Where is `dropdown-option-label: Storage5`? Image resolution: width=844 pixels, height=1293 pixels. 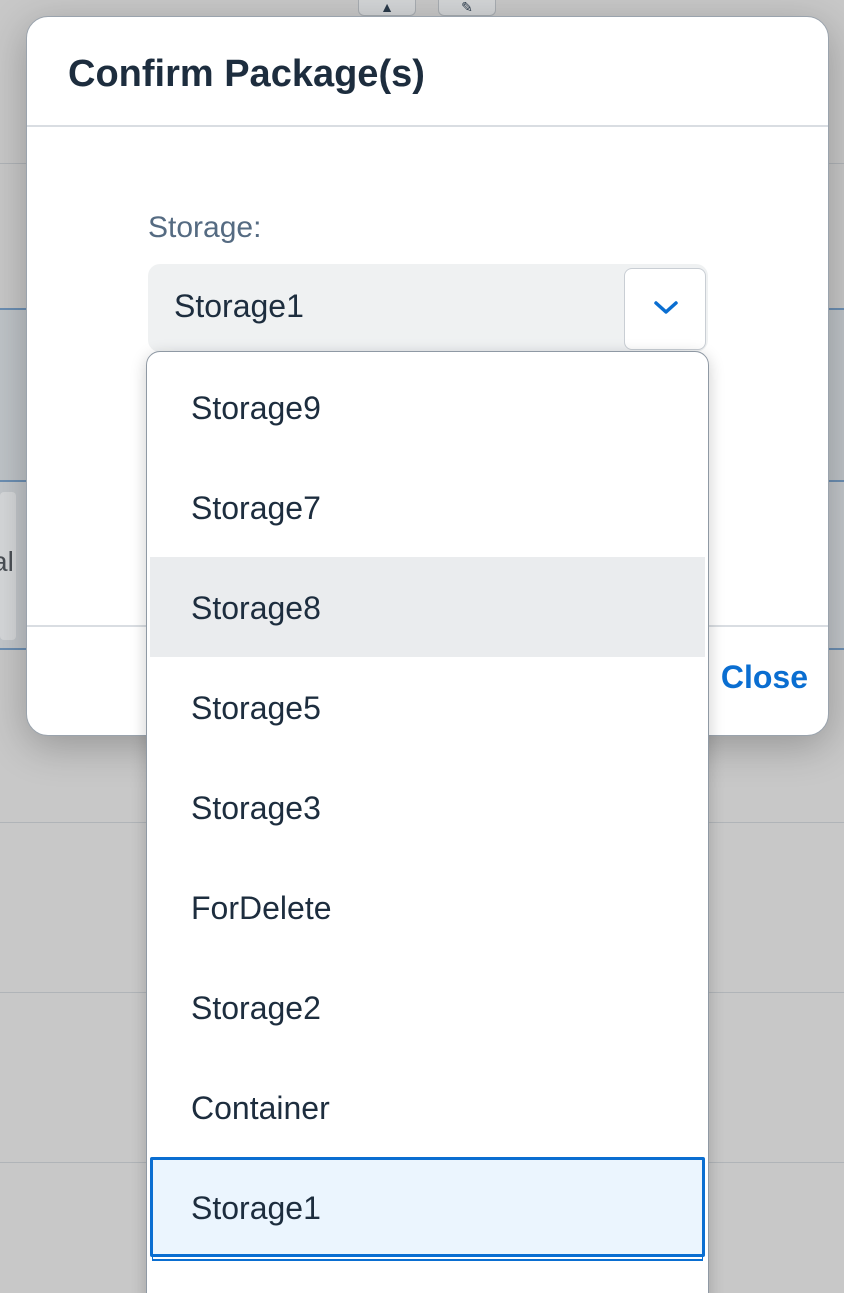
dropdown-option-label: Storage5 is located at coordinates (256, 708).